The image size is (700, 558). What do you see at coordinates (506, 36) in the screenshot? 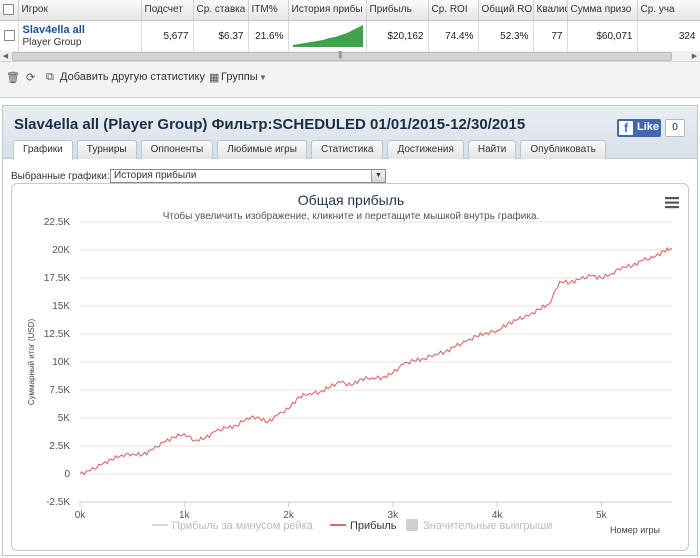
I see `total-roi-cell: 52.3%` at bounding box center [506, 36].